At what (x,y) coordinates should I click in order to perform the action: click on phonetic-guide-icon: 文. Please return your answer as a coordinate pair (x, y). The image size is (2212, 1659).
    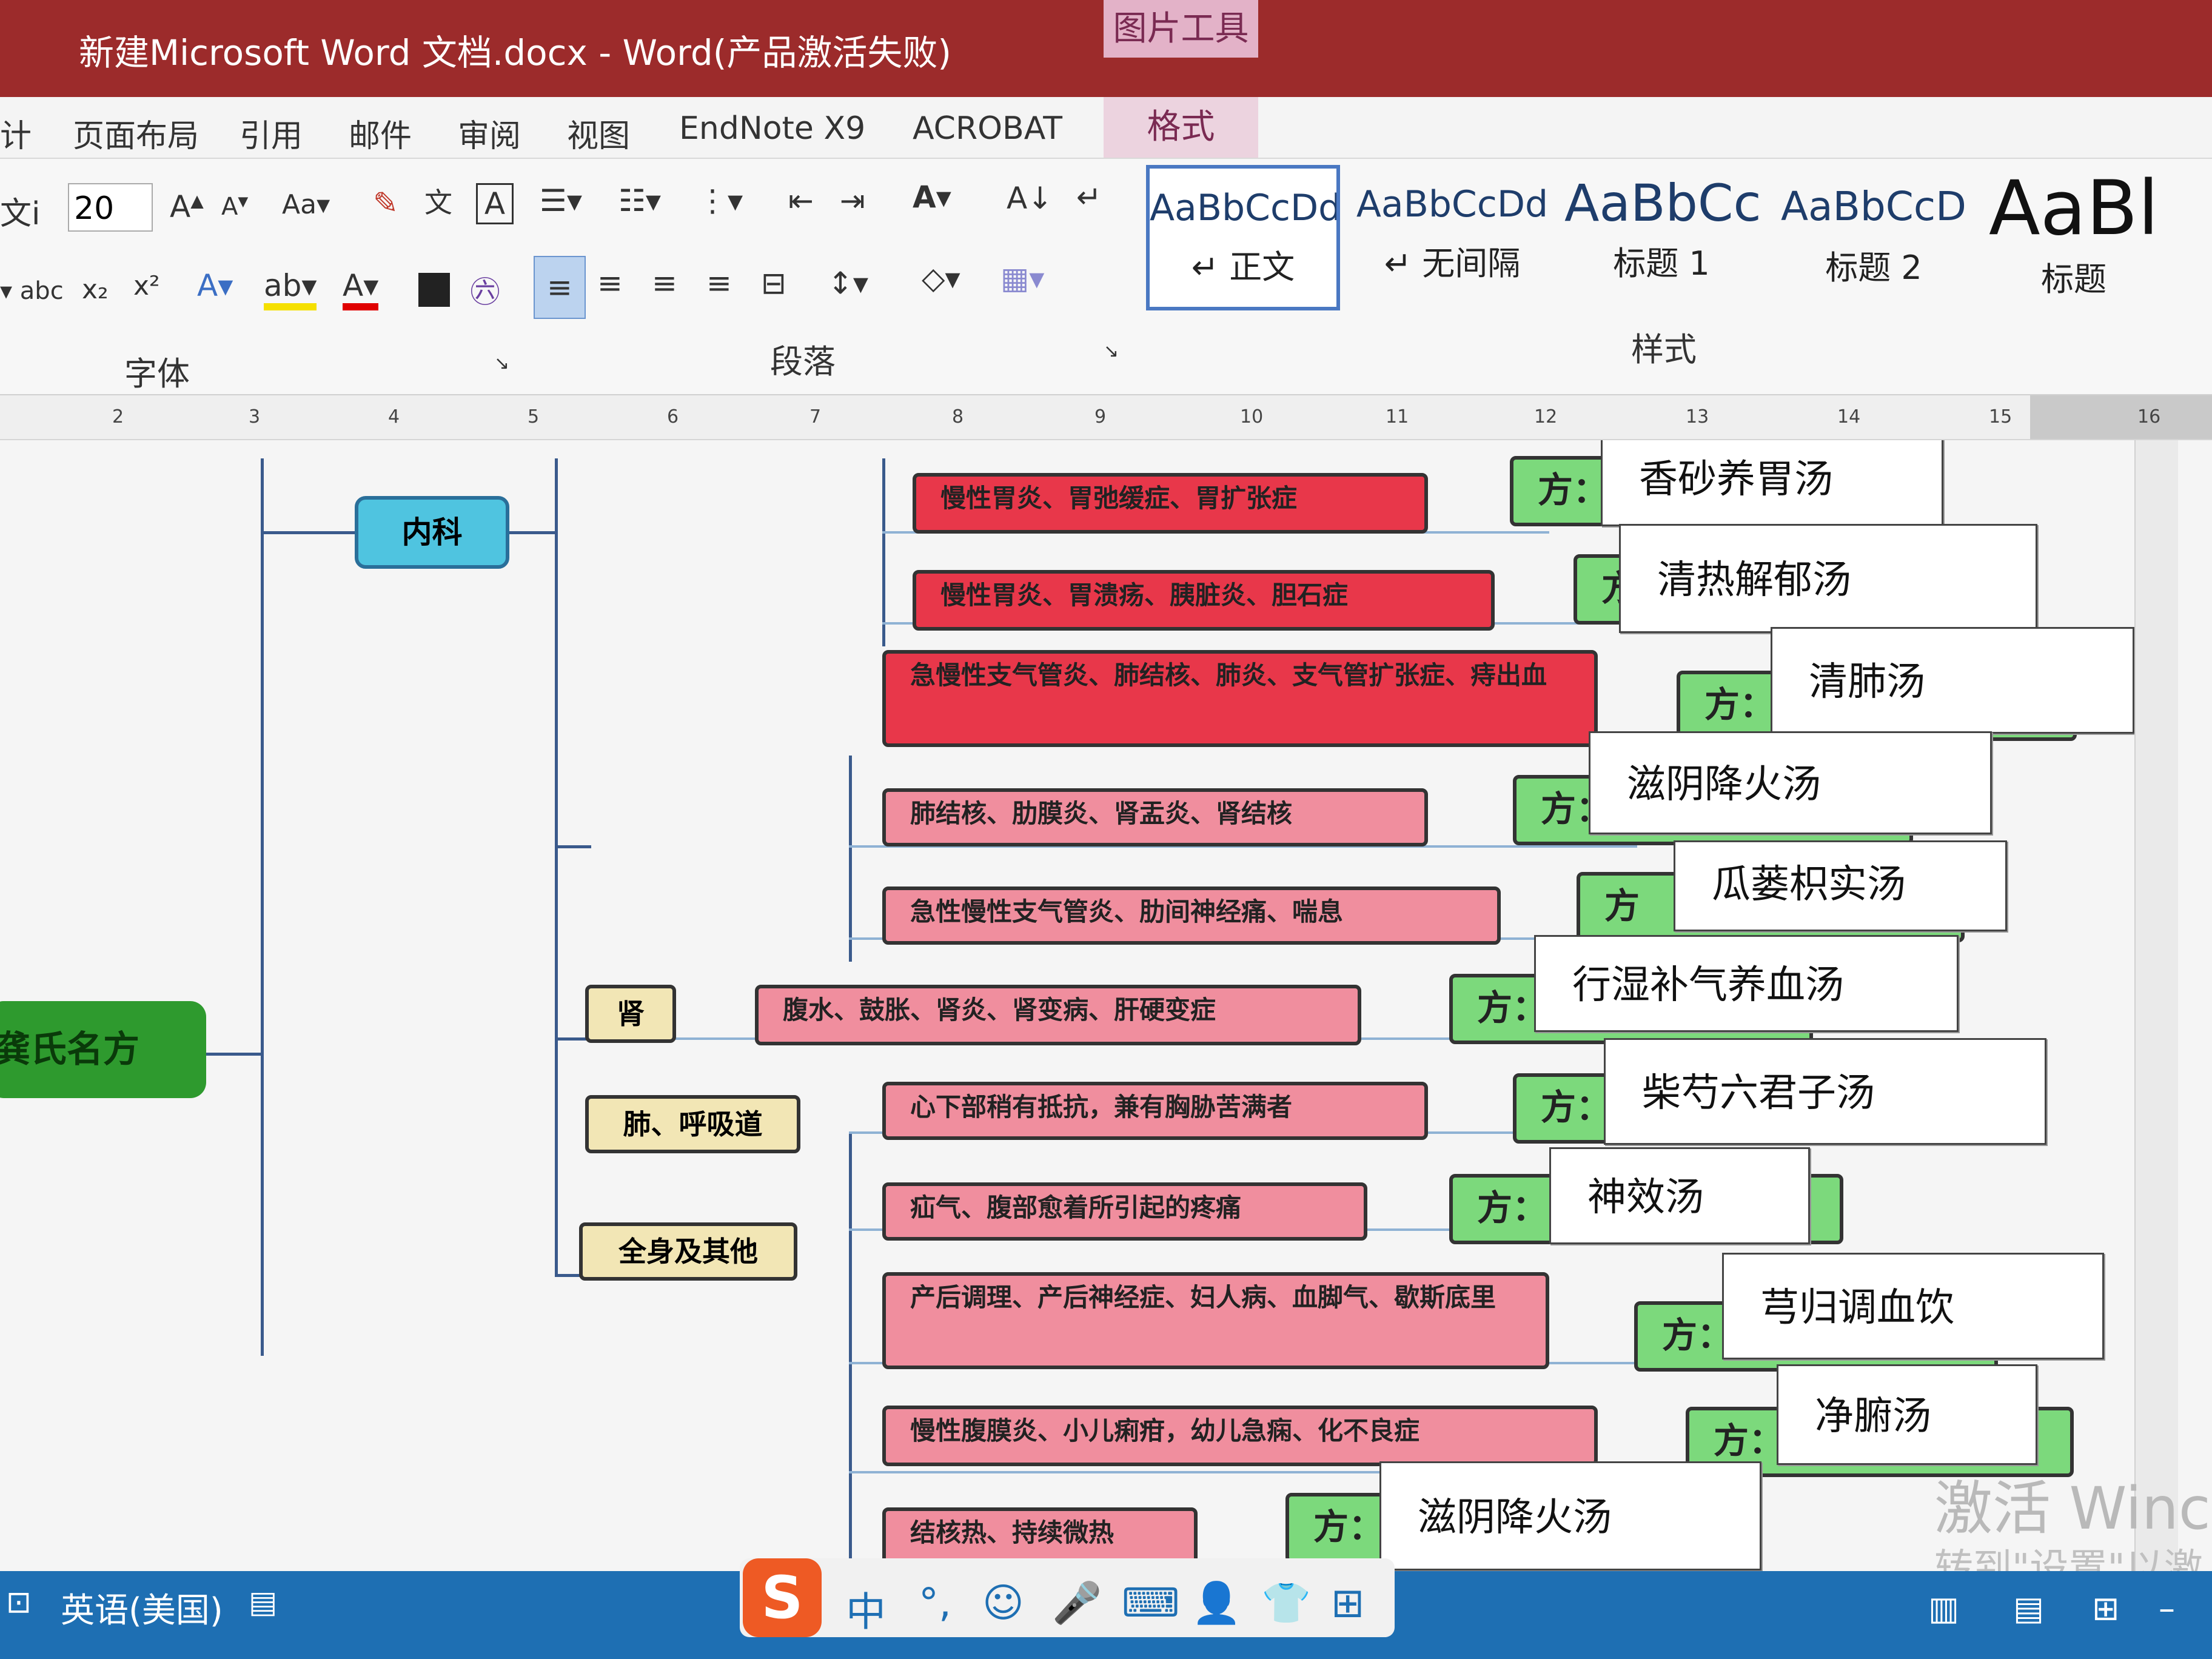
    Looking at the image, I should click on (438, 201).